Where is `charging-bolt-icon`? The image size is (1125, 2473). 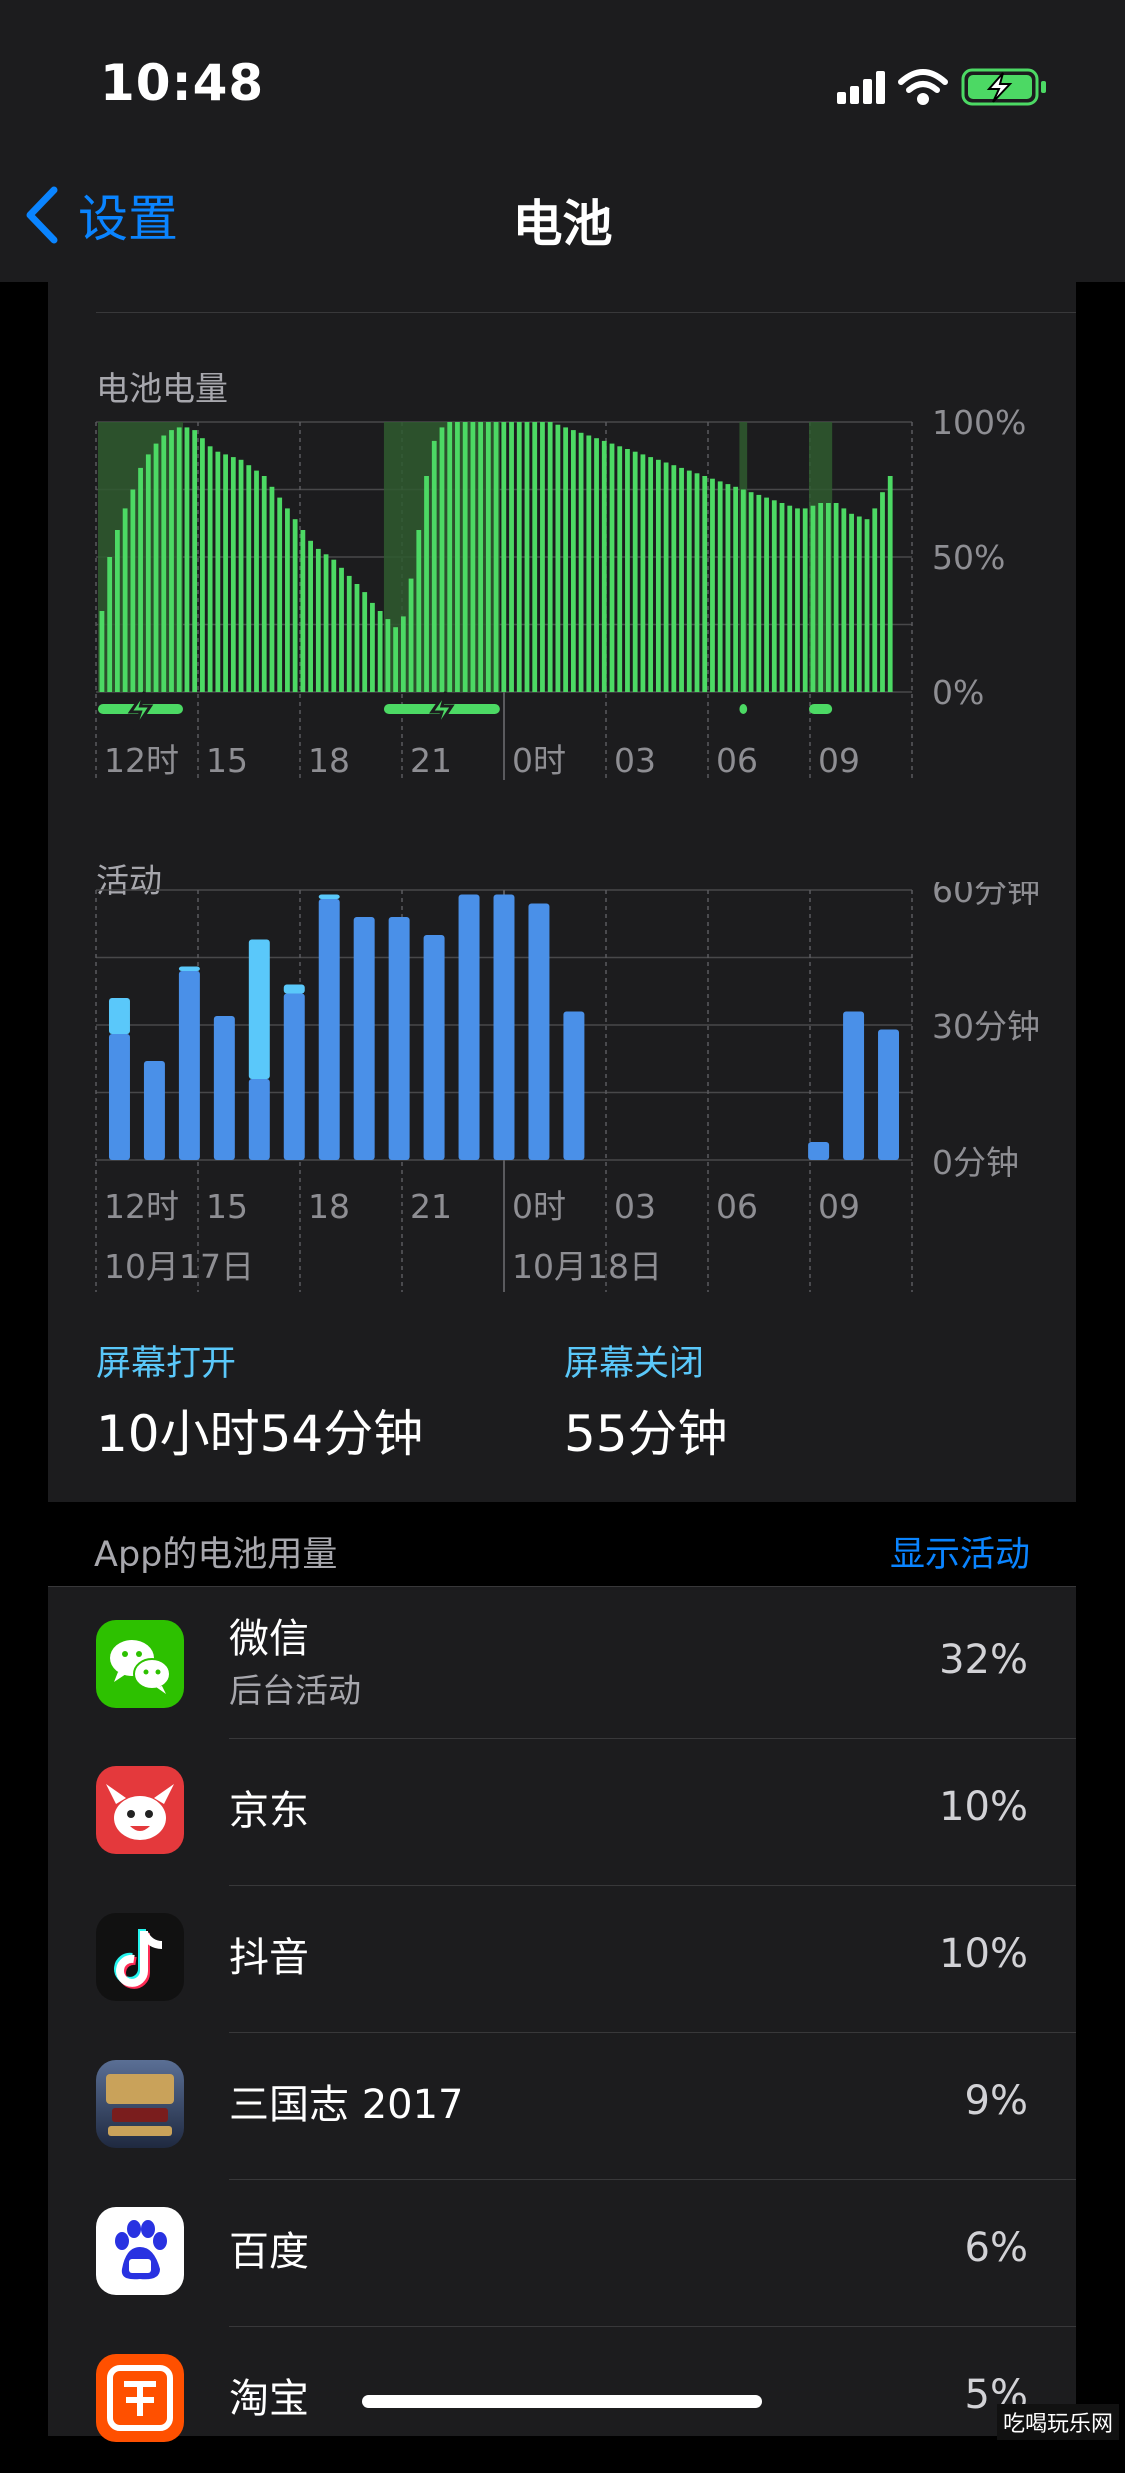 charging-bolt-icon is located at coordinates (140, 711).